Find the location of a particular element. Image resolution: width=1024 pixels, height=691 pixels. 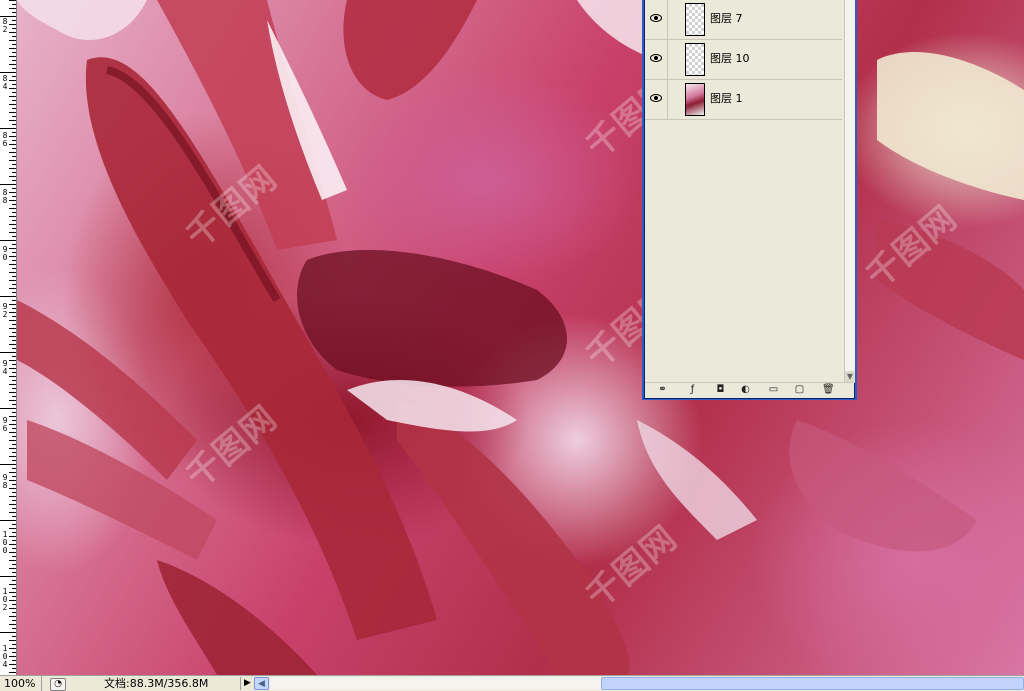

layer-row: 图层 7 is located at coordinates (743, 20).